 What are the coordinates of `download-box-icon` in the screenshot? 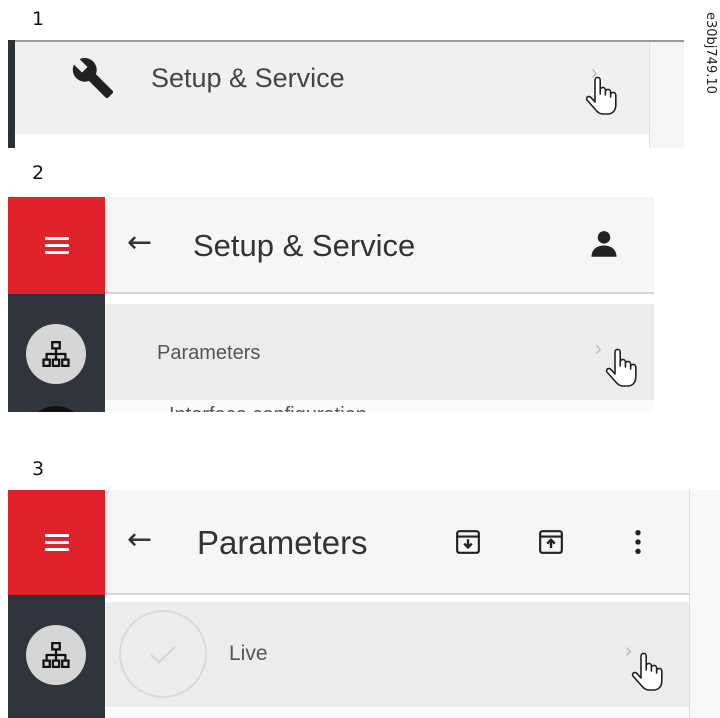 It's located at (468, 542).